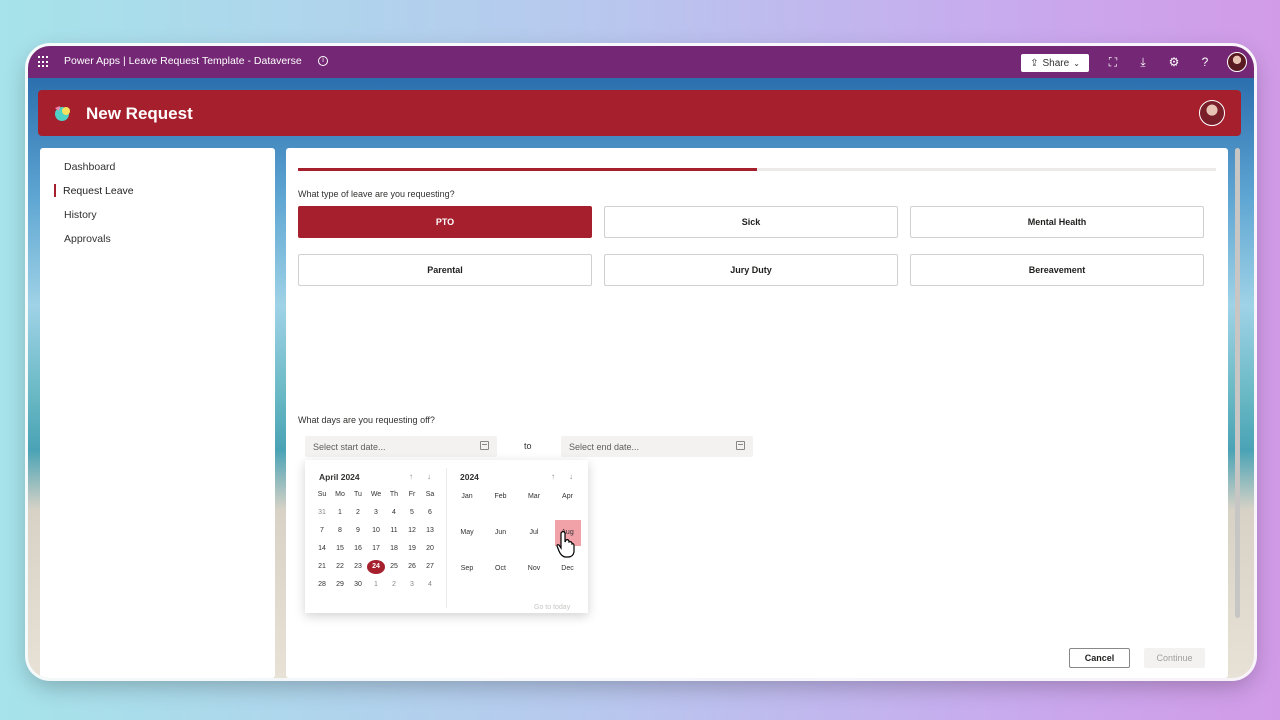 This screenshot has height=720, width=1280. I want to click on weekday-header: Fr, so click(412, 494).